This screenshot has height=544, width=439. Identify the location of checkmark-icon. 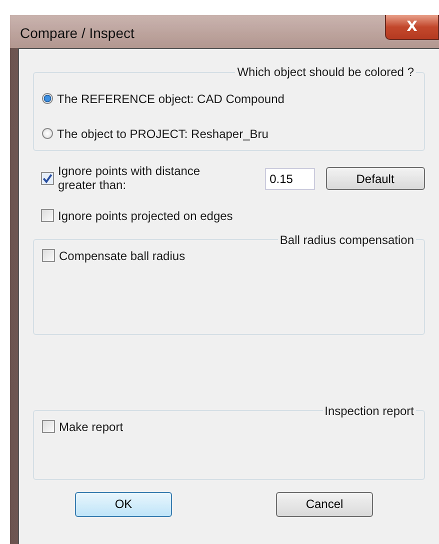
(47, 178).